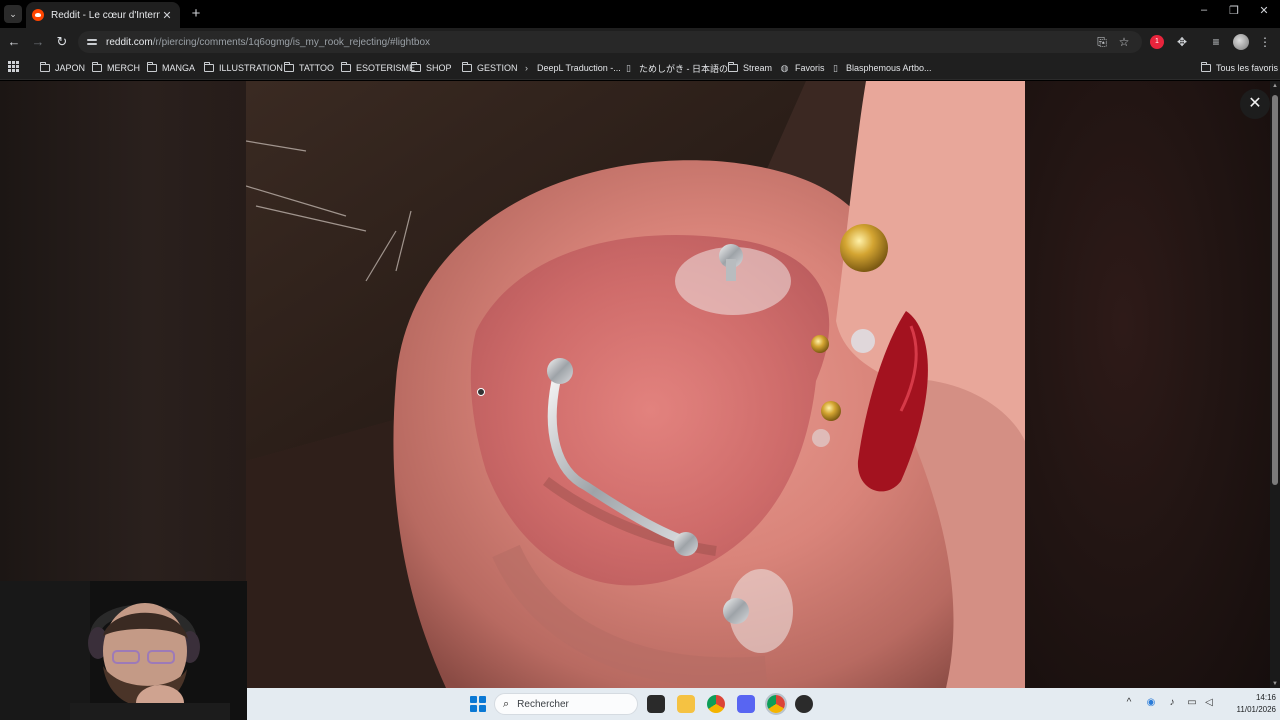 This screenshot has height=720, width=1280. What do you see at coordinates (1247, 68) in the screenshot?
I see `all-bookmarks-label: Tous les favoris` at bounding box center [1247, 68].